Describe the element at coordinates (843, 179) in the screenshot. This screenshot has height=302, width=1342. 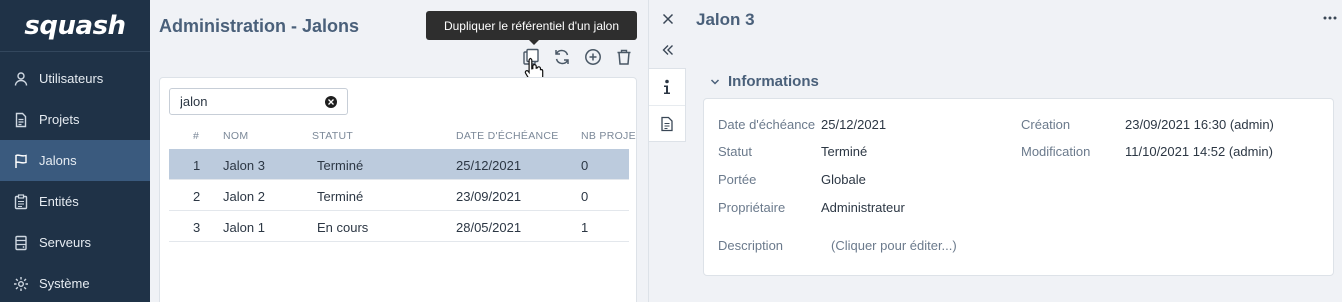
I see `scope-value: Globale` at that location.